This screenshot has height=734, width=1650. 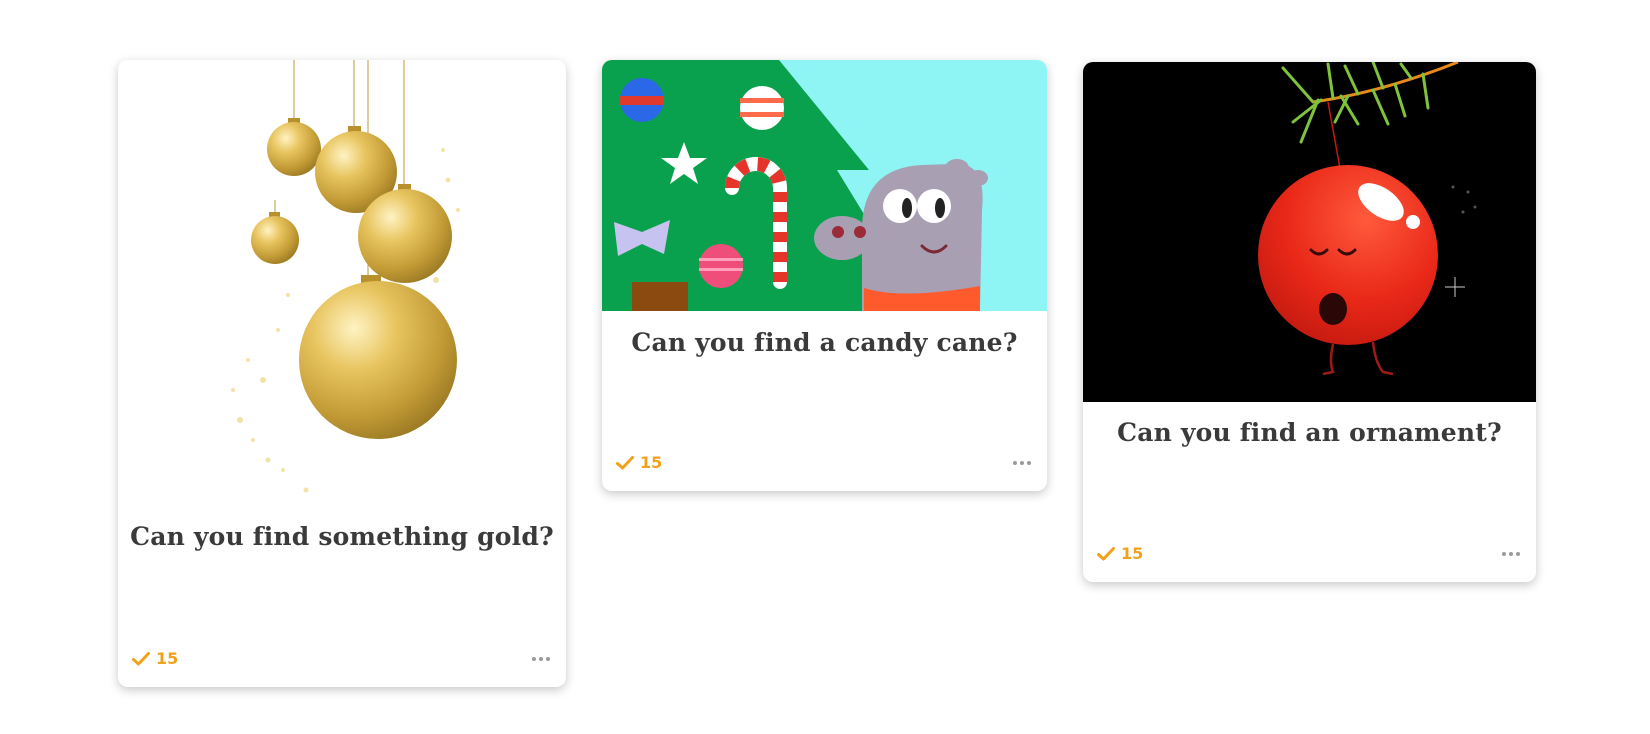 I want to click on card-title: Can you find something gold?, so click(x=342, y=536).